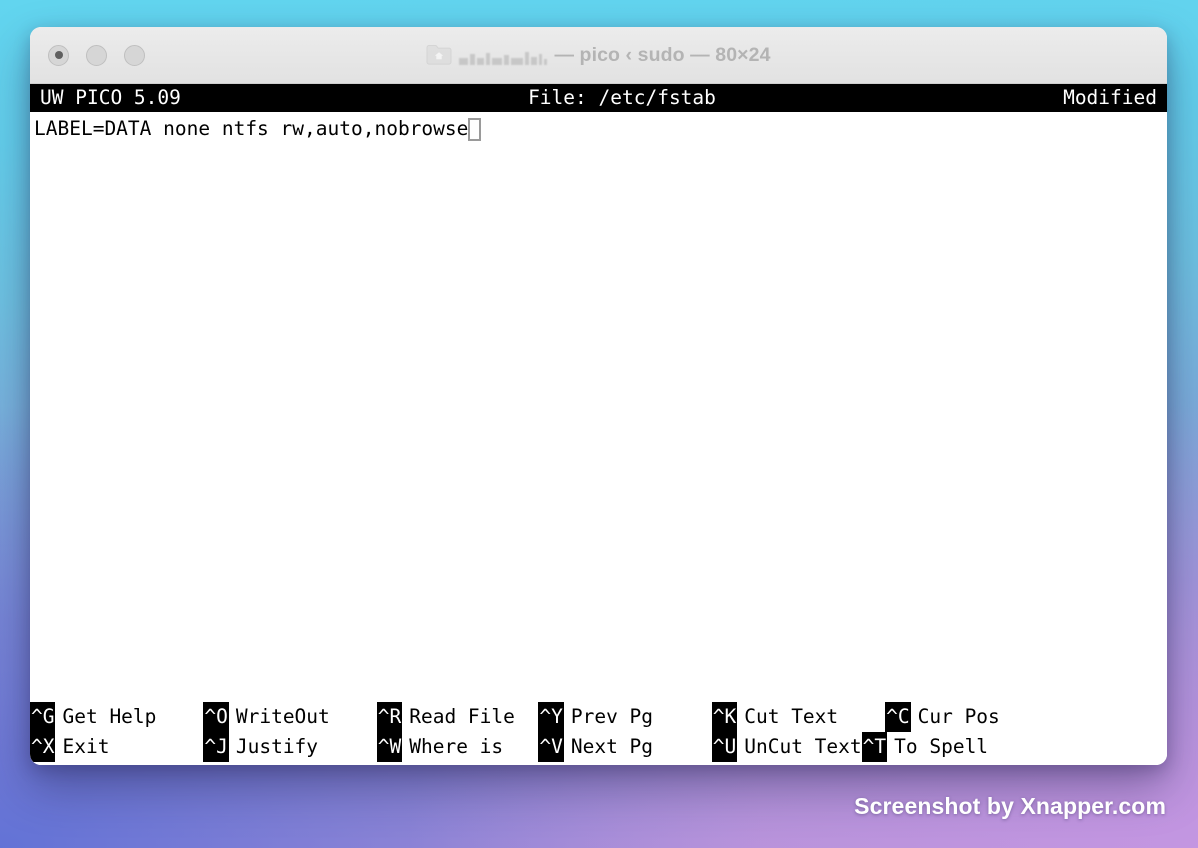 The width and height of the screenshot is (1198, 848). I want to click on window-titlebar: — pico ‹ sudo — 80×24, so click(598, 55).